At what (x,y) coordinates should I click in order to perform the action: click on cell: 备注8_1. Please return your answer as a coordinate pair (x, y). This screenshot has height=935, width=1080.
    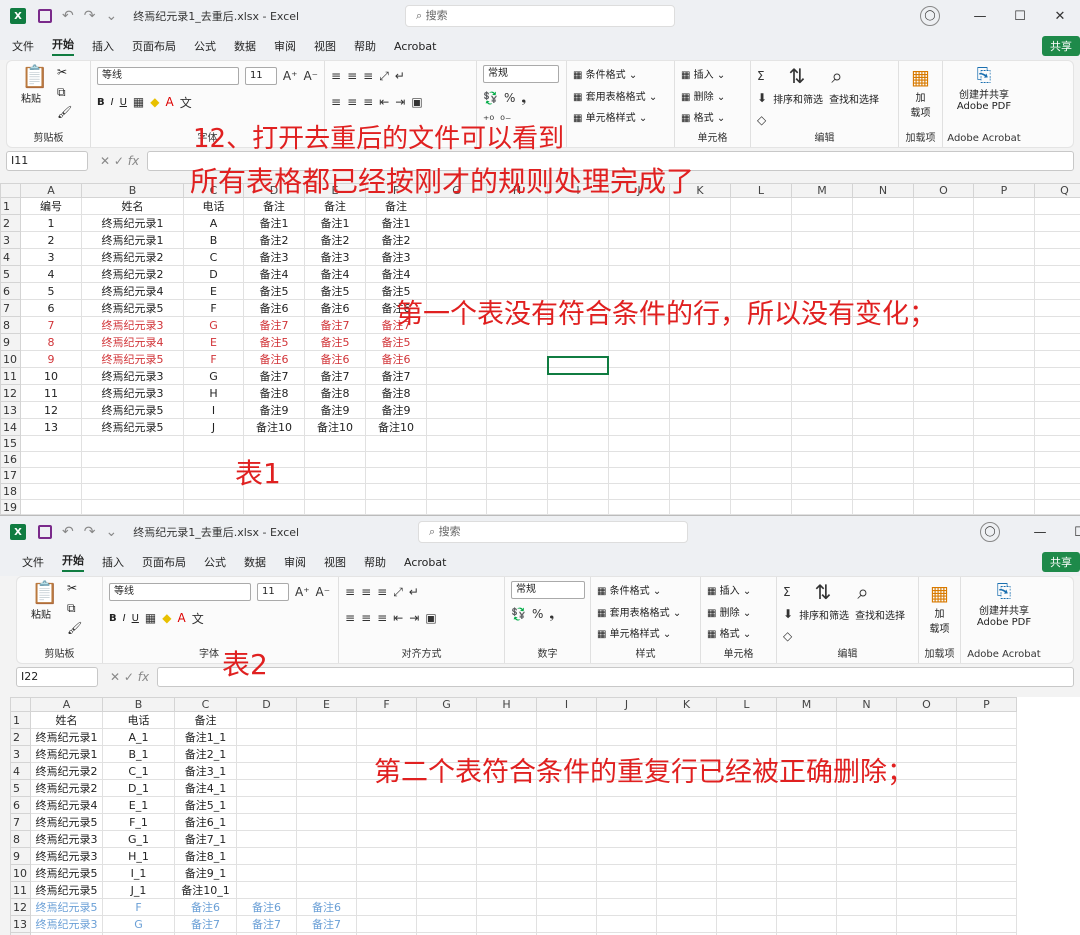
    Looking at the image, I should click on (205, 856).